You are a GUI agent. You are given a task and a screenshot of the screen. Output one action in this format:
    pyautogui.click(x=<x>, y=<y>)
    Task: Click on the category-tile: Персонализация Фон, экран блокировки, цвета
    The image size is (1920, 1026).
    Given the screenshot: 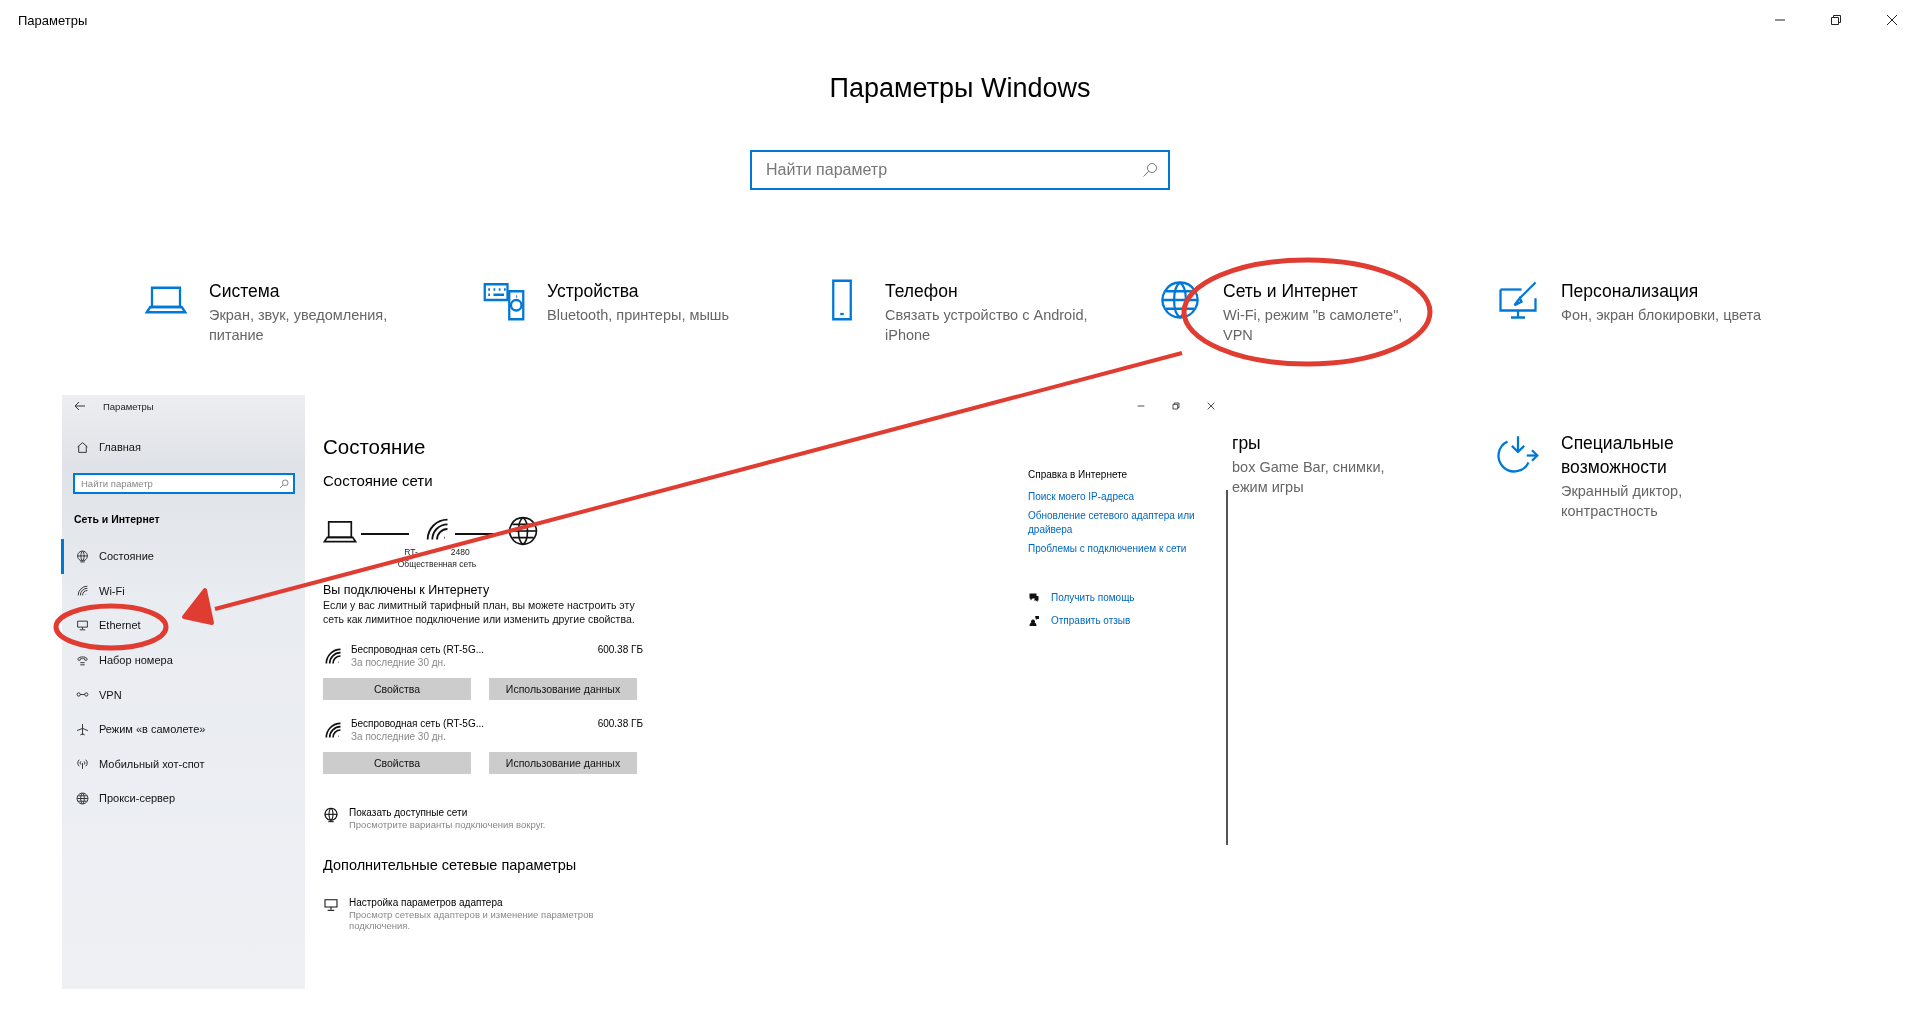 What is the action you would take?
    pyautogui.click(x=1666, y=312)
    